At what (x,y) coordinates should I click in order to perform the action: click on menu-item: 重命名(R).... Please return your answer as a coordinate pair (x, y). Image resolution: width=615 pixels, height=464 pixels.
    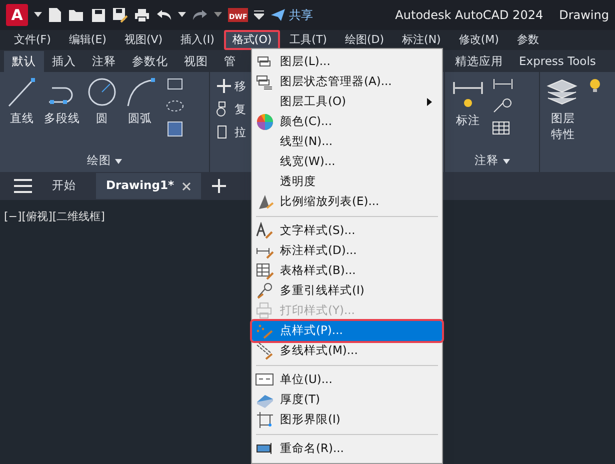
    Looking at the image, I should click on (347, 449).